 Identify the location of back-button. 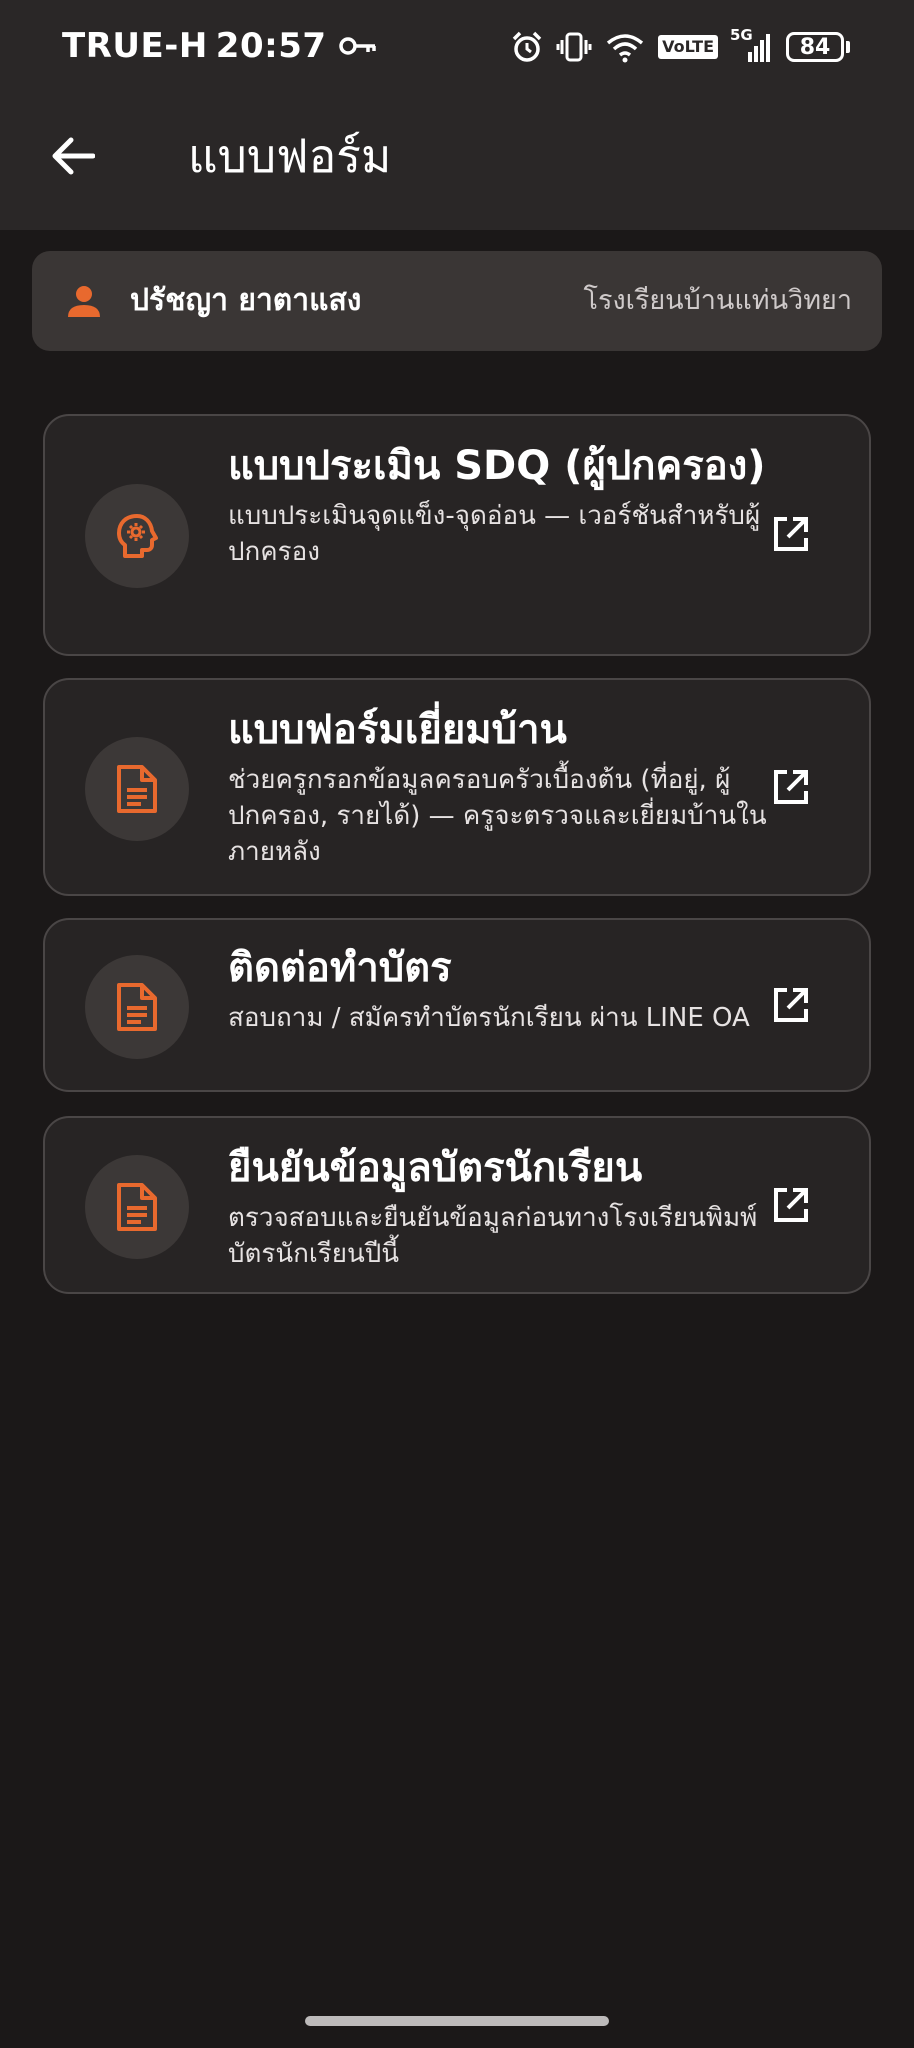
(72, 156).